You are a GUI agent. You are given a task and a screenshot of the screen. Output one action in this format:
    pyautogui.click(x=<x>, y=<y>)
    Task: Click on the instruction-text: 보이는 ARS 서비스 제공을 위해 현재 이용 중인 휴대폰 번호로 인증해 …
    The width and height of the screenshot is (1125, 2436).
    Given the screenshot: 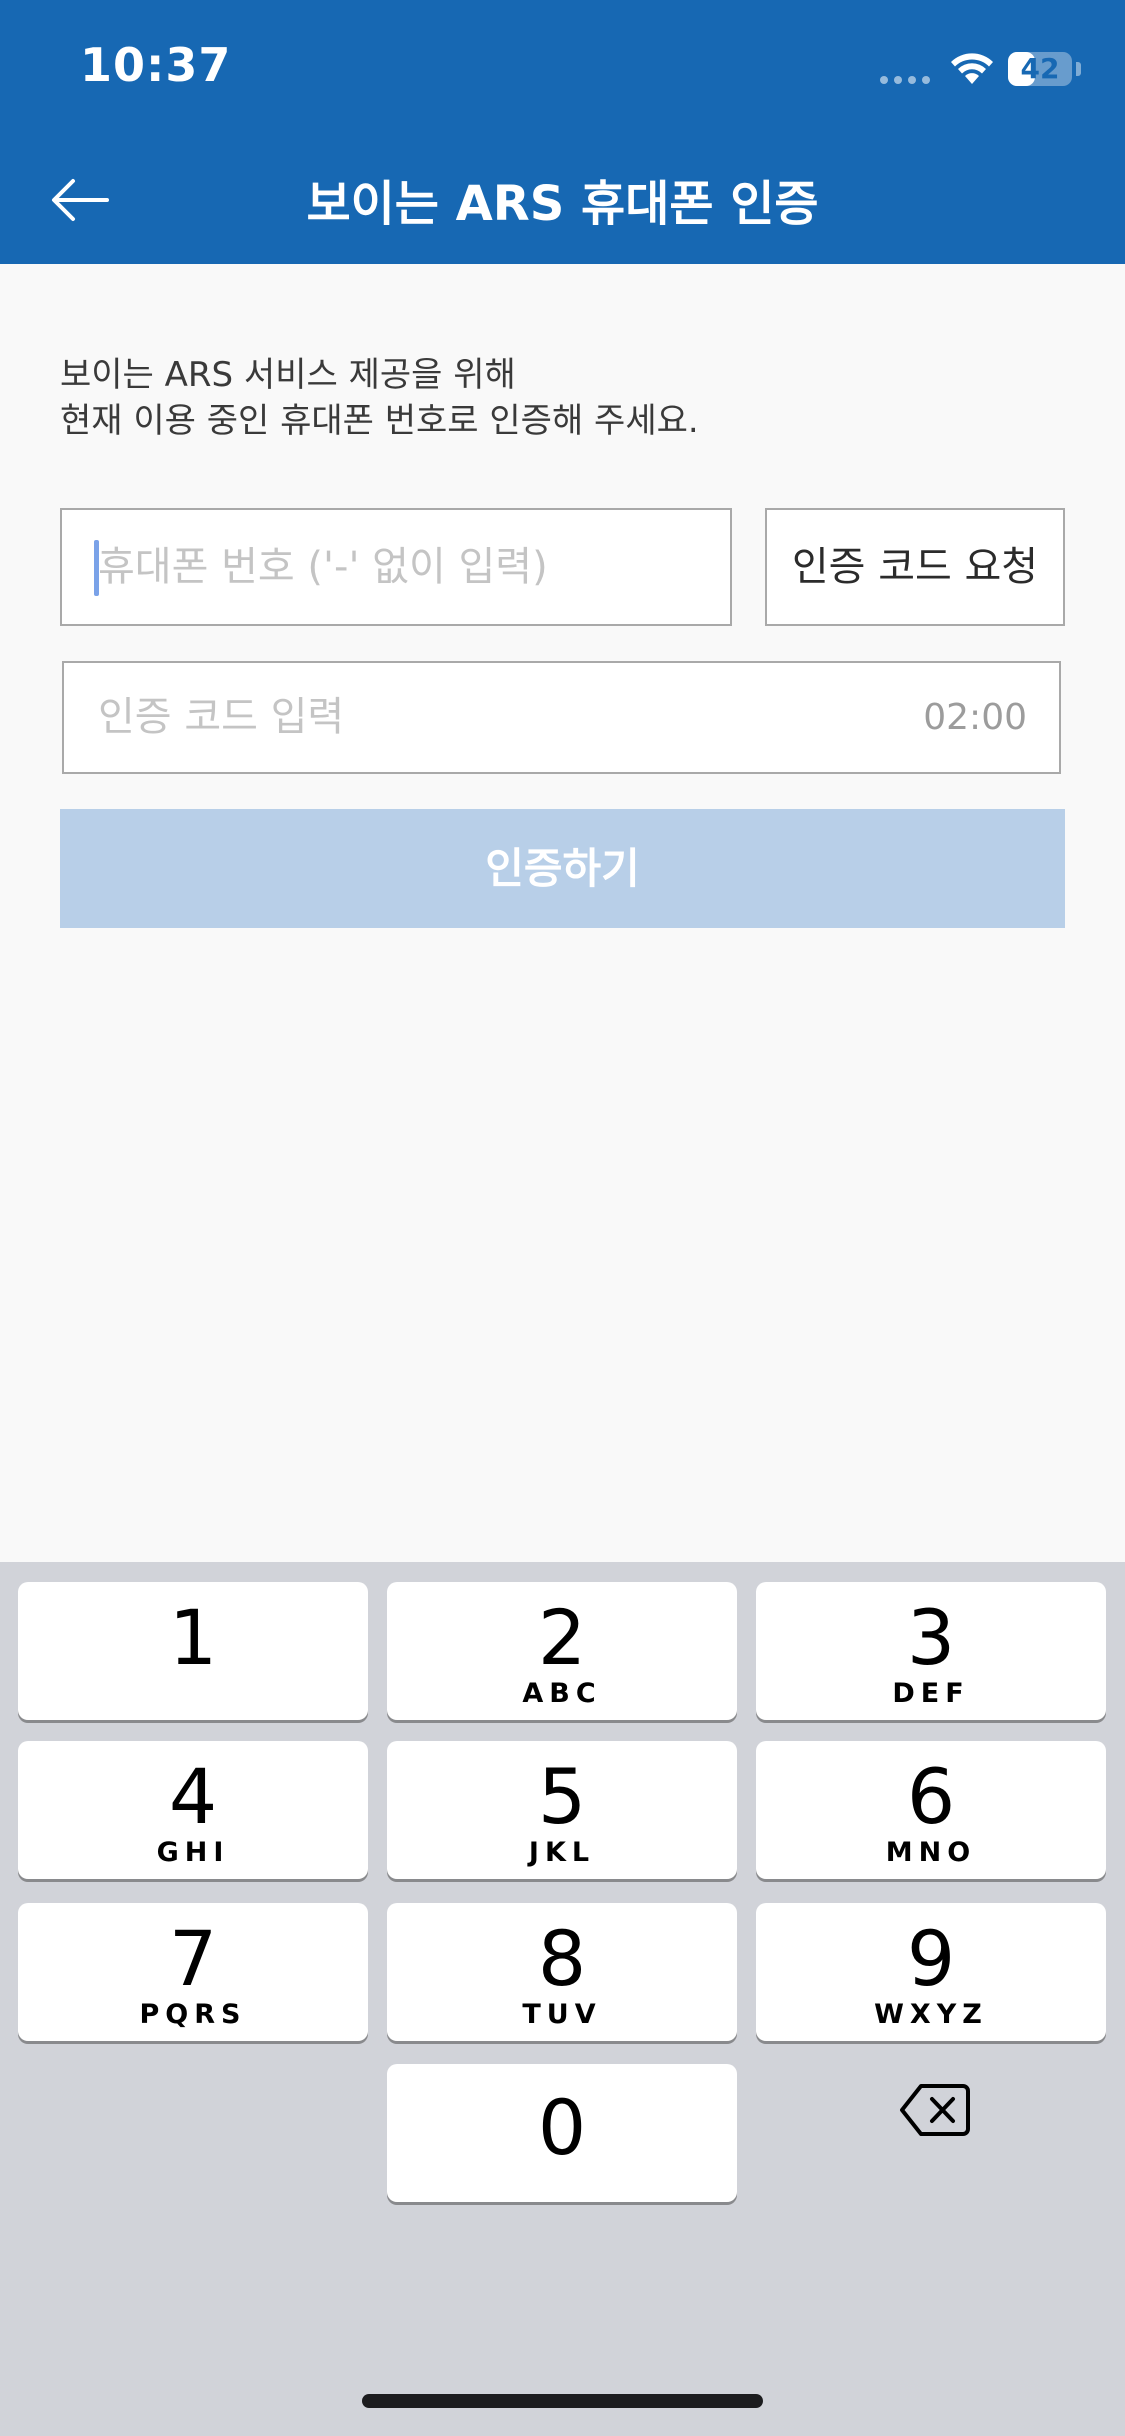 What is the action you would take?
    pyautogui.click(x=560, y=398)
    